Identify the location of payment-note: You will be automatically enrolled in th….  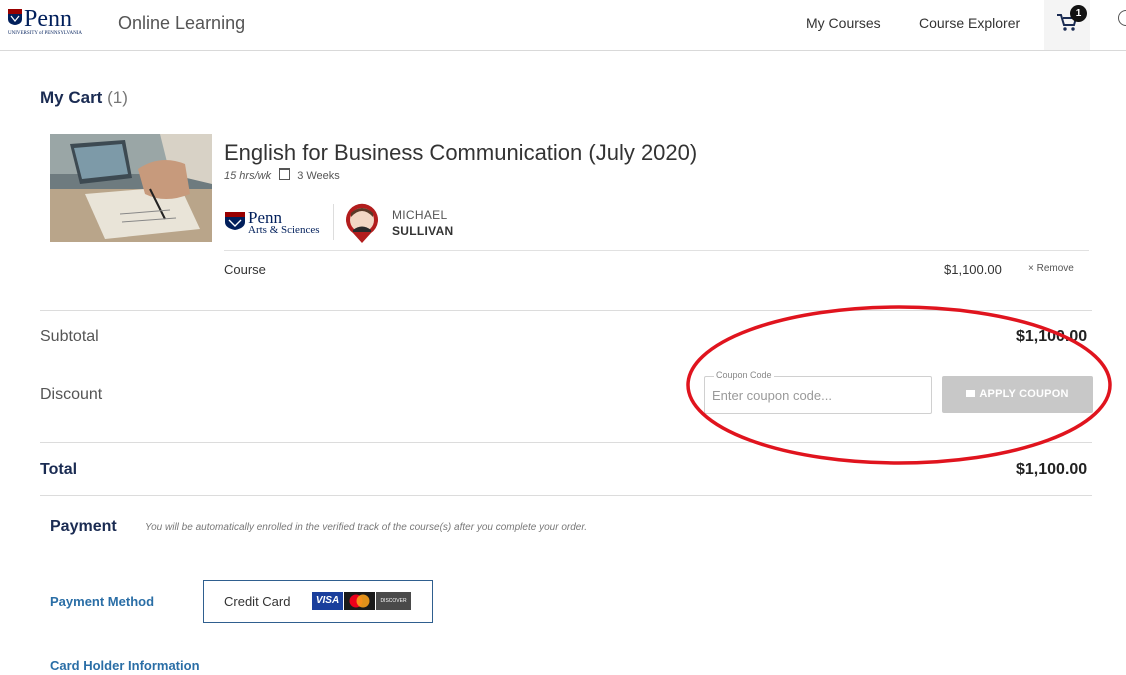
(366, 527).